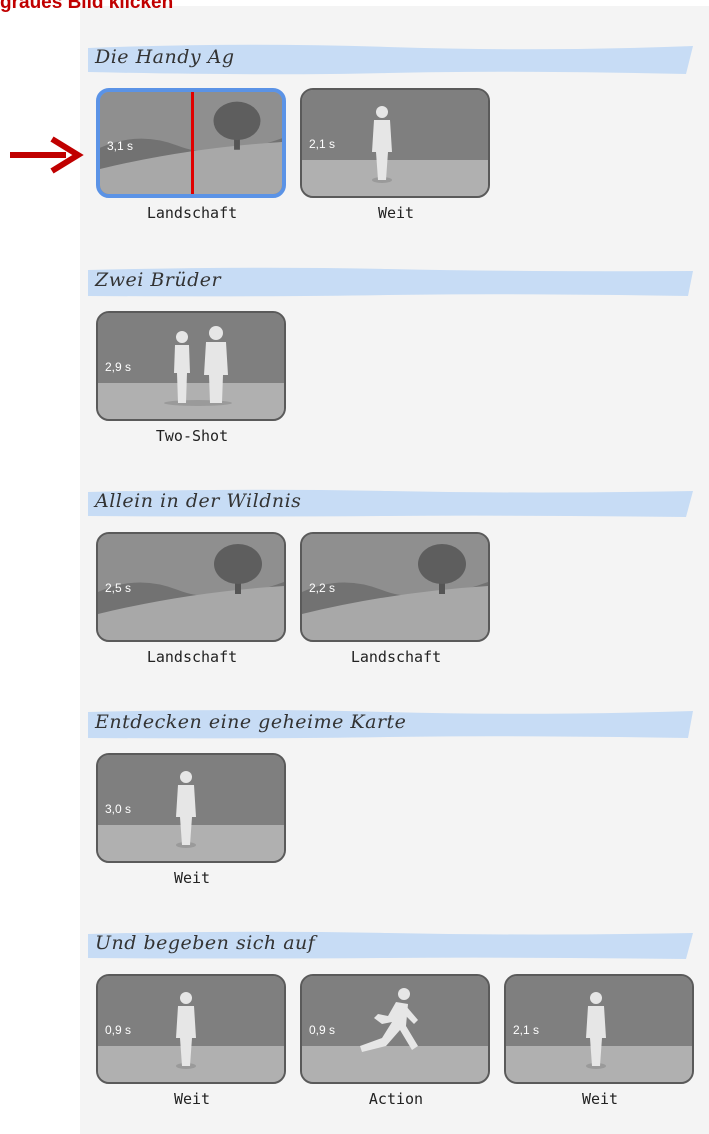 This screenshot has width=709, height=1134. I want to click on shot-card: 2,5 s Landschaft, so click(192, 599).